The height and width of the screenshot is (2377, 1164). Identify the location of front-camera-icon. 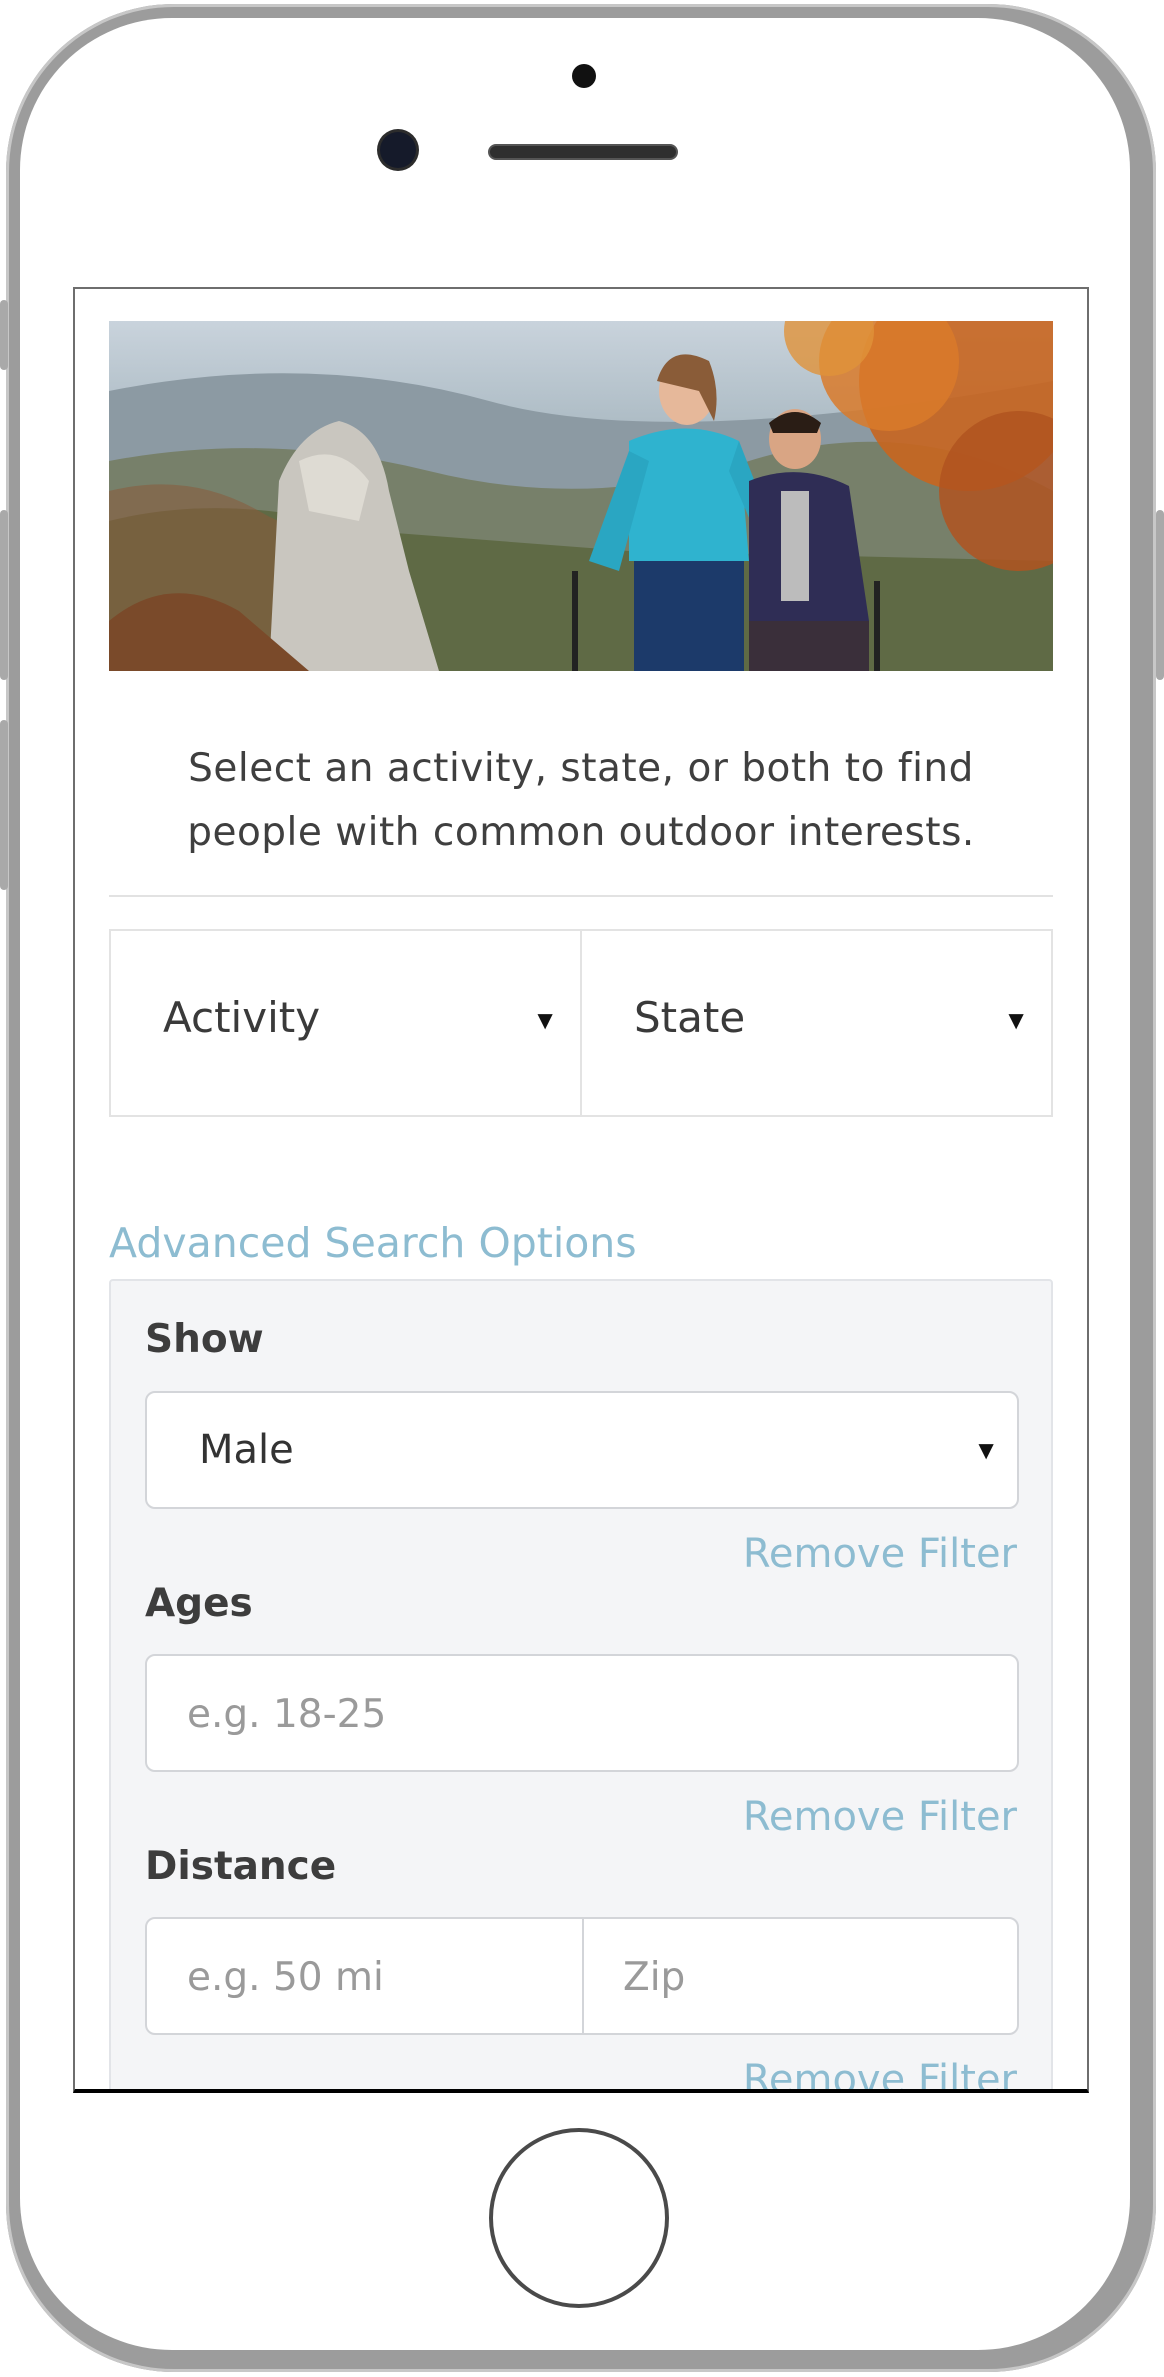
(398, 150).